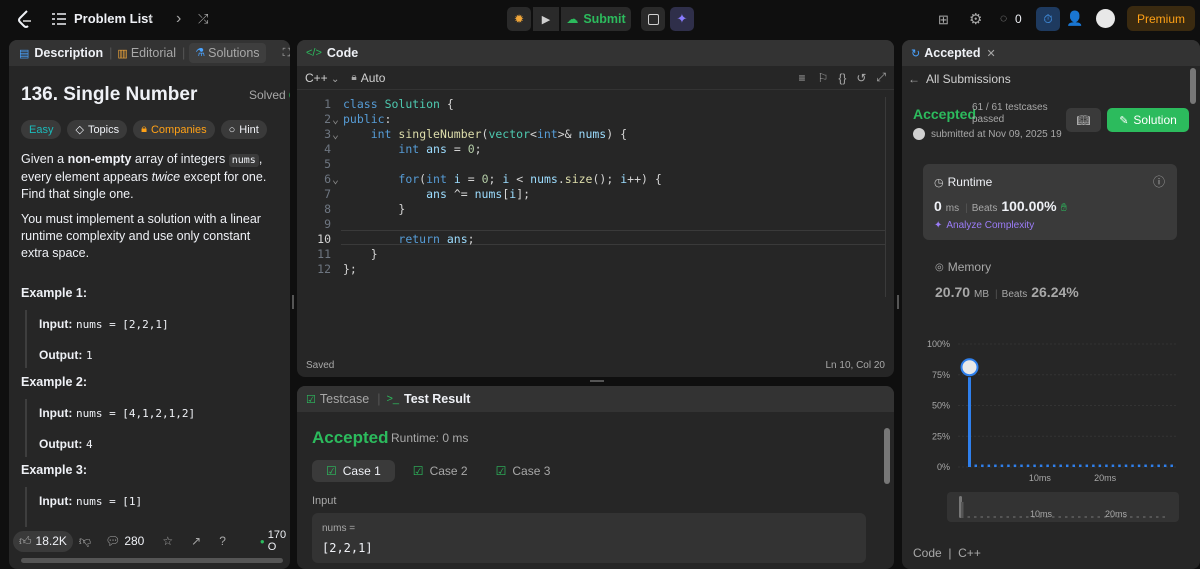  Describe the element at coordinates (353, 471) in the screenshot. I see `case-tab-1: ☑ Case 1` at that location.